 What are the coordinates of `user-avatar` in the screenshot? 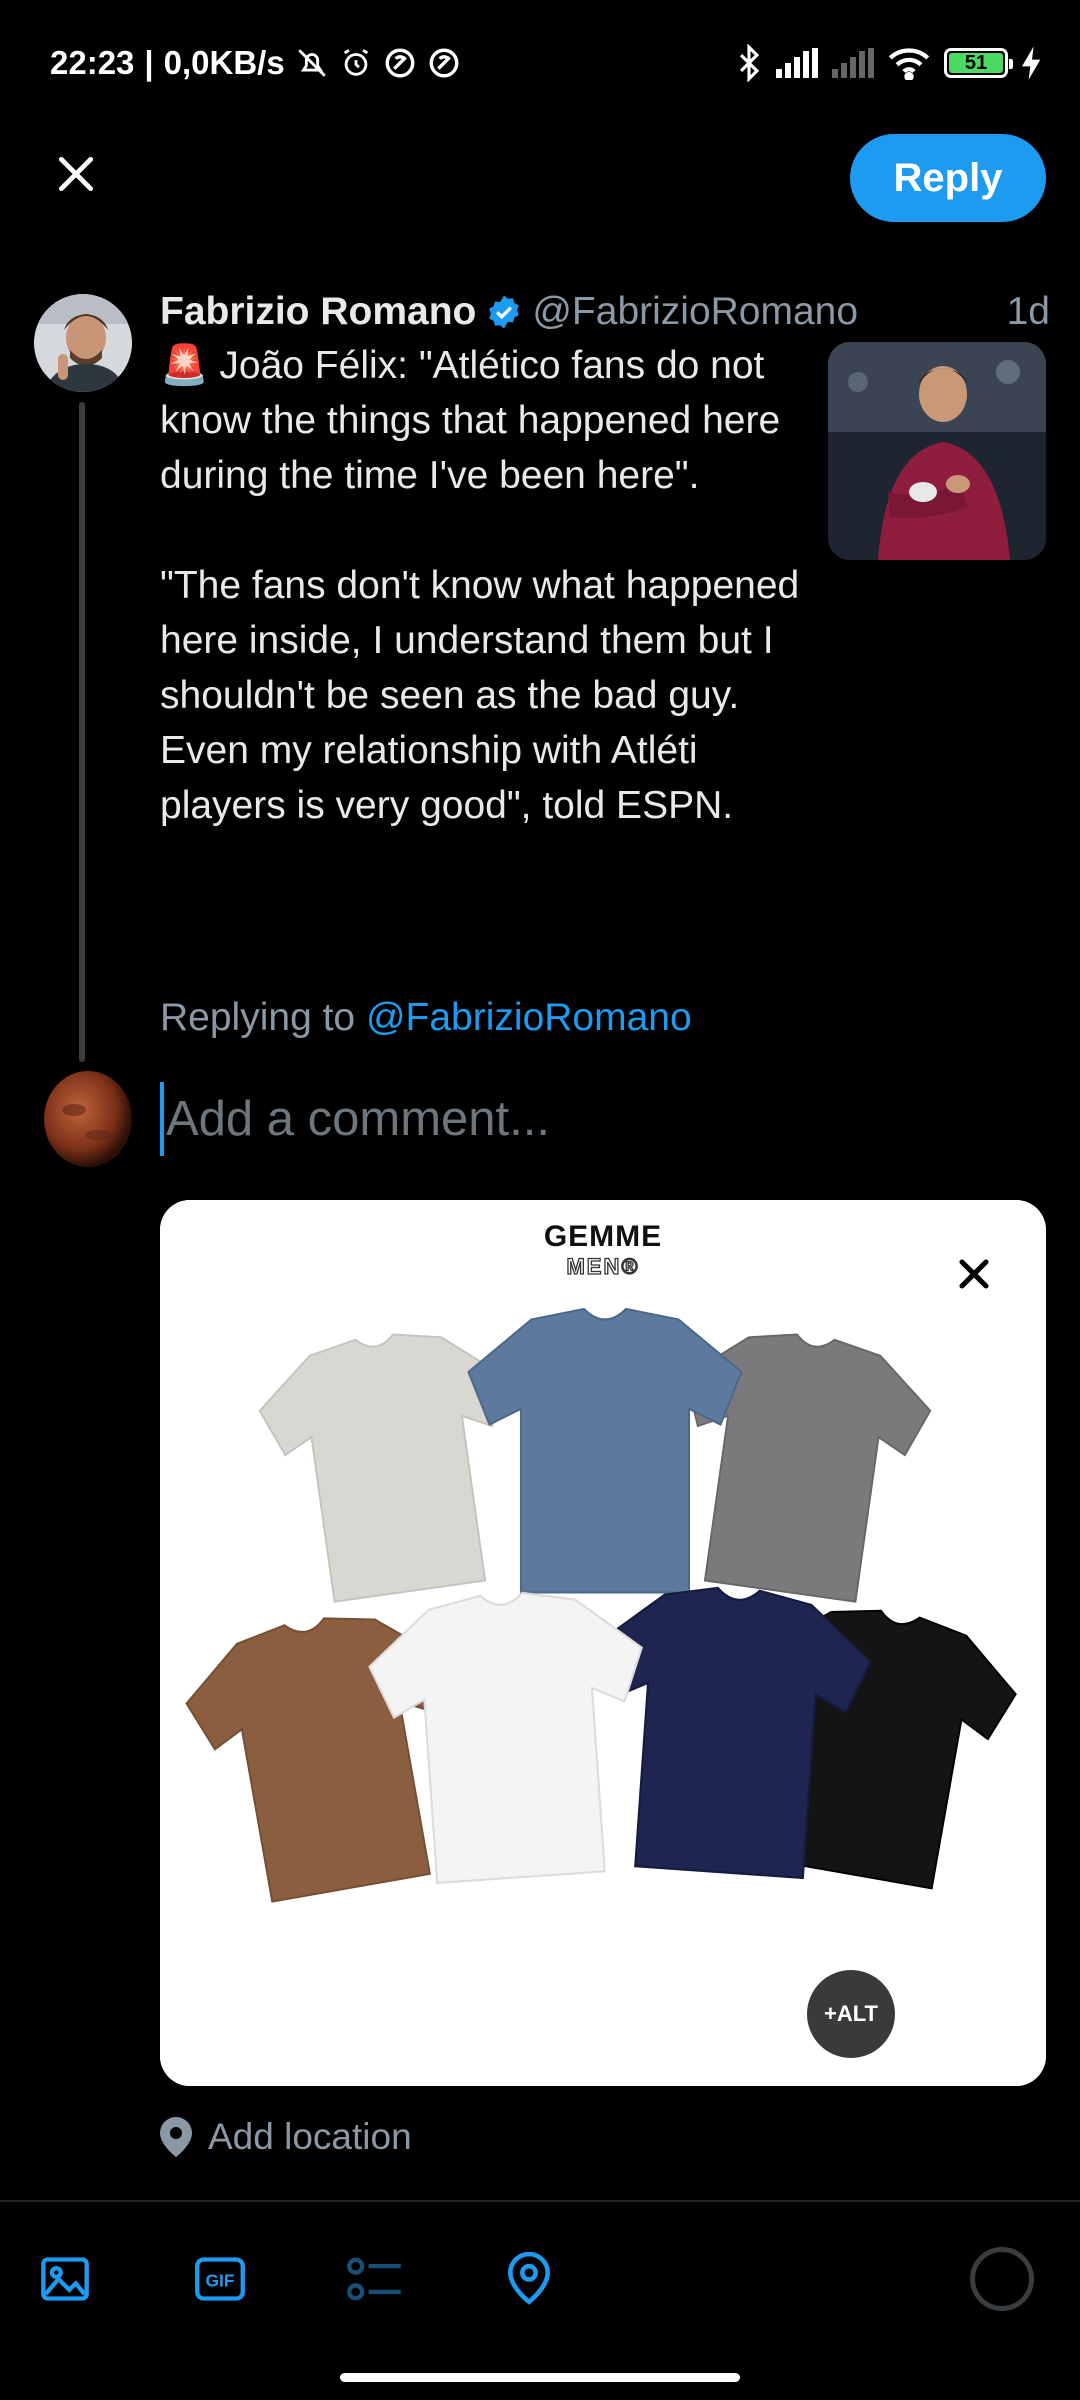 It's located at (88, 1119).